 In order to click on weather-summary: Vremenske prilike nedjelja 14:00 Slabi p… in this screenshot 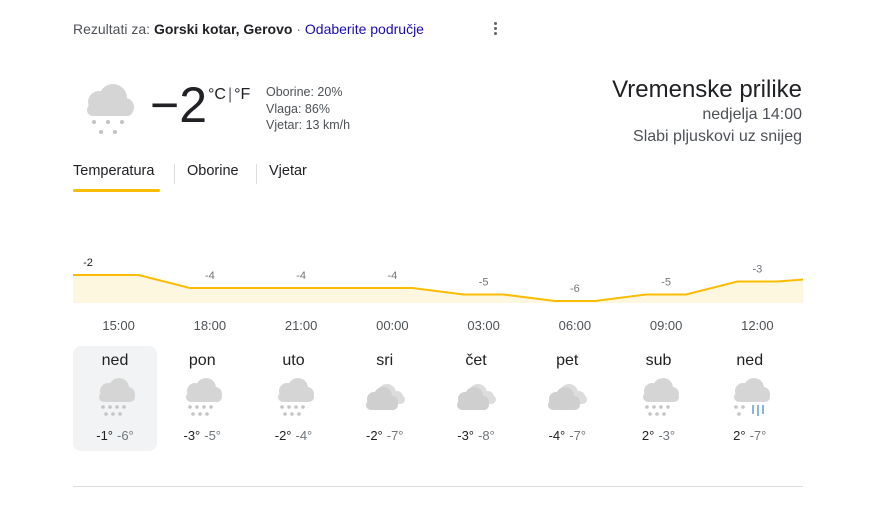, I will do `click(707, 112)`.